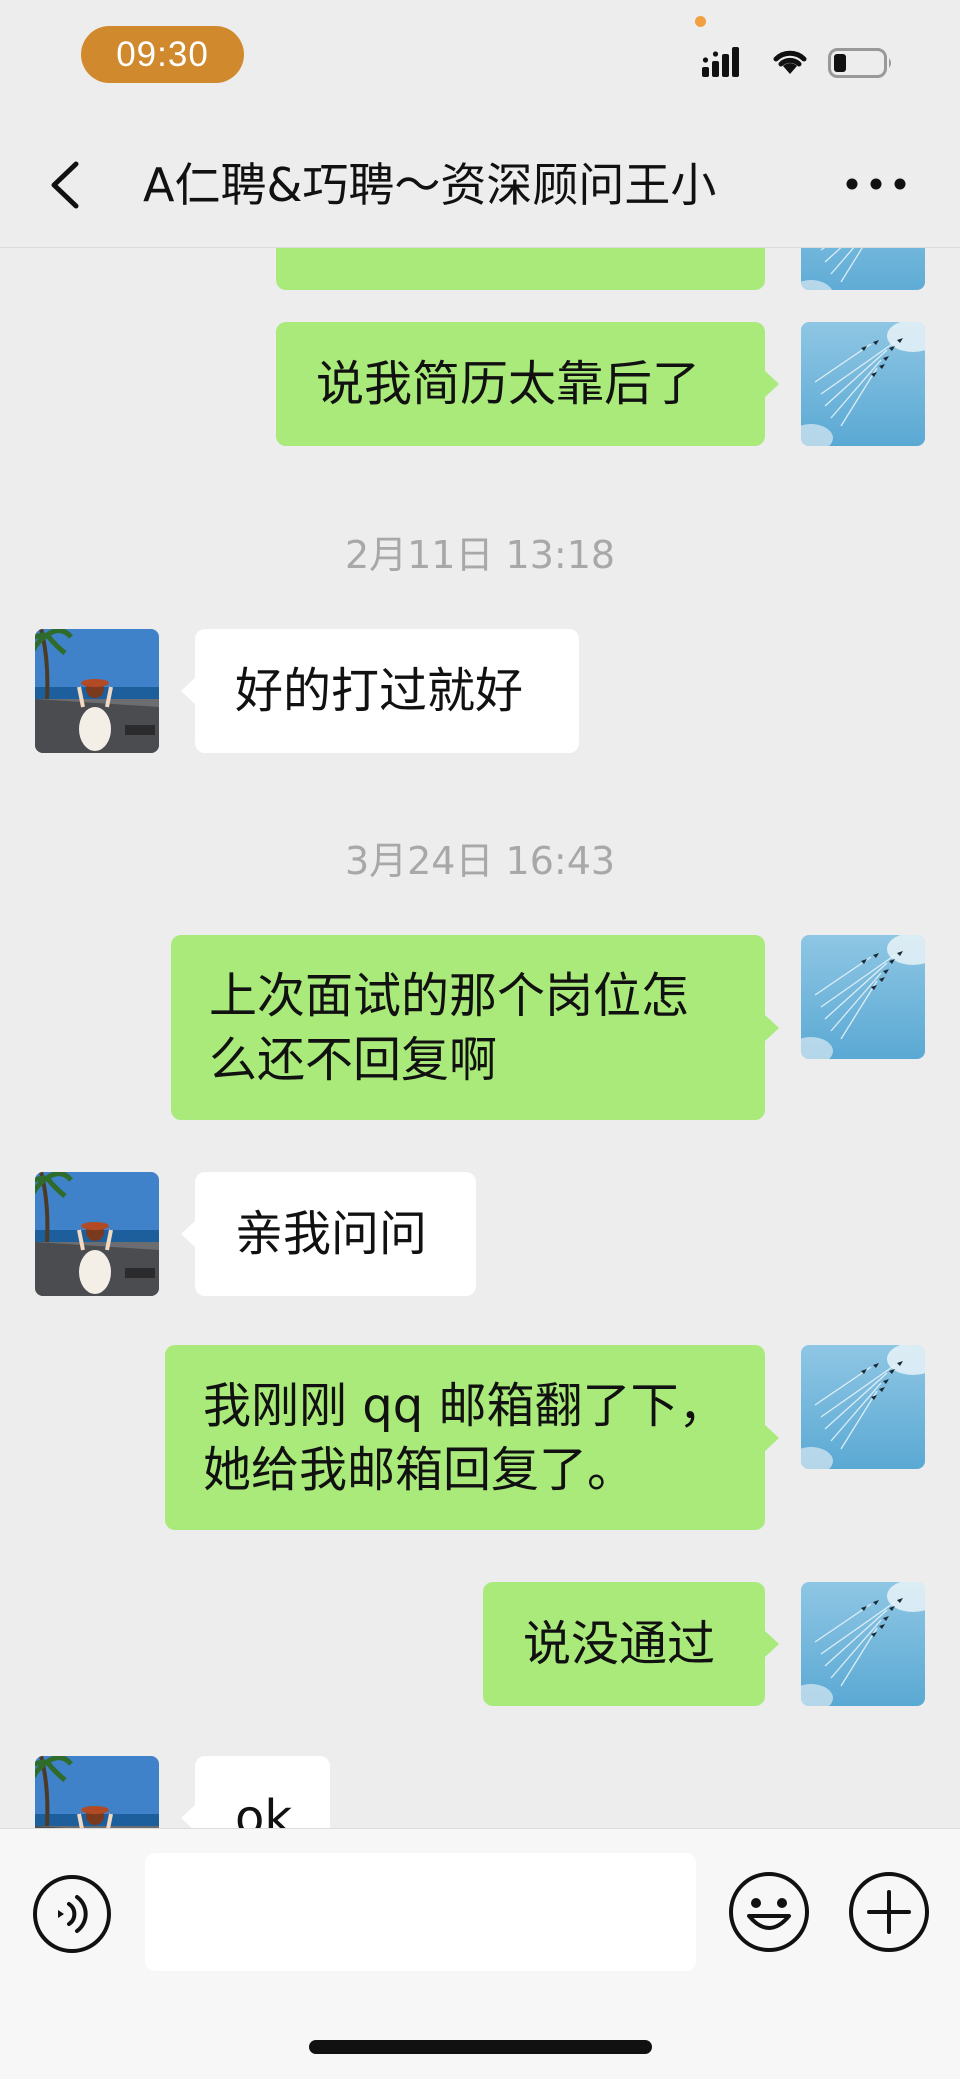 The height and width of the screenshot is (2079, 960). Describe the element at coordinates (480, 555) in the screenshot. I see `timestamp: 2月11日 13:18` at that location.